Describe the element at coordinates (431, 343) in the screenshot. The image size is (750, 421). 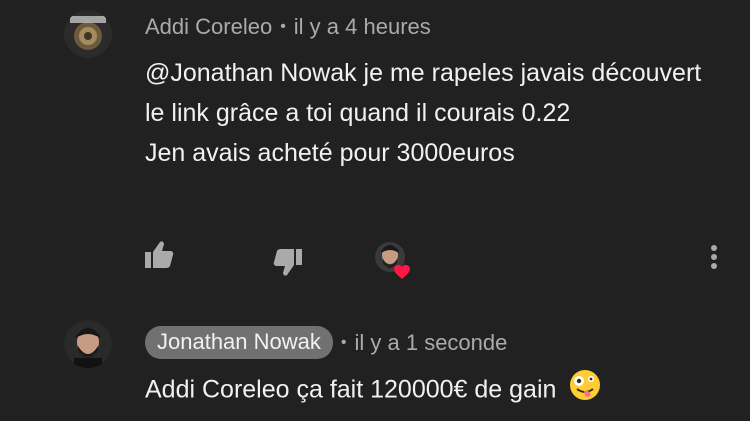
I see `timestamp: il y a 1 seconde` at that location.